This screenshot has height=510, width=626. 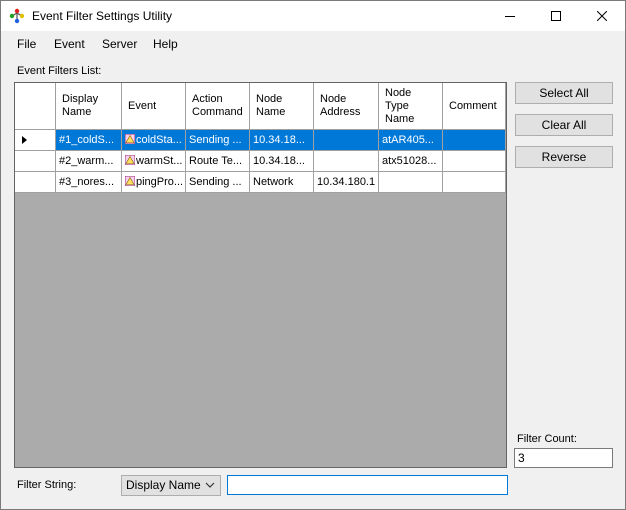 I want to click on column-header-node-address: Node Address, so click(x=346, y=106).